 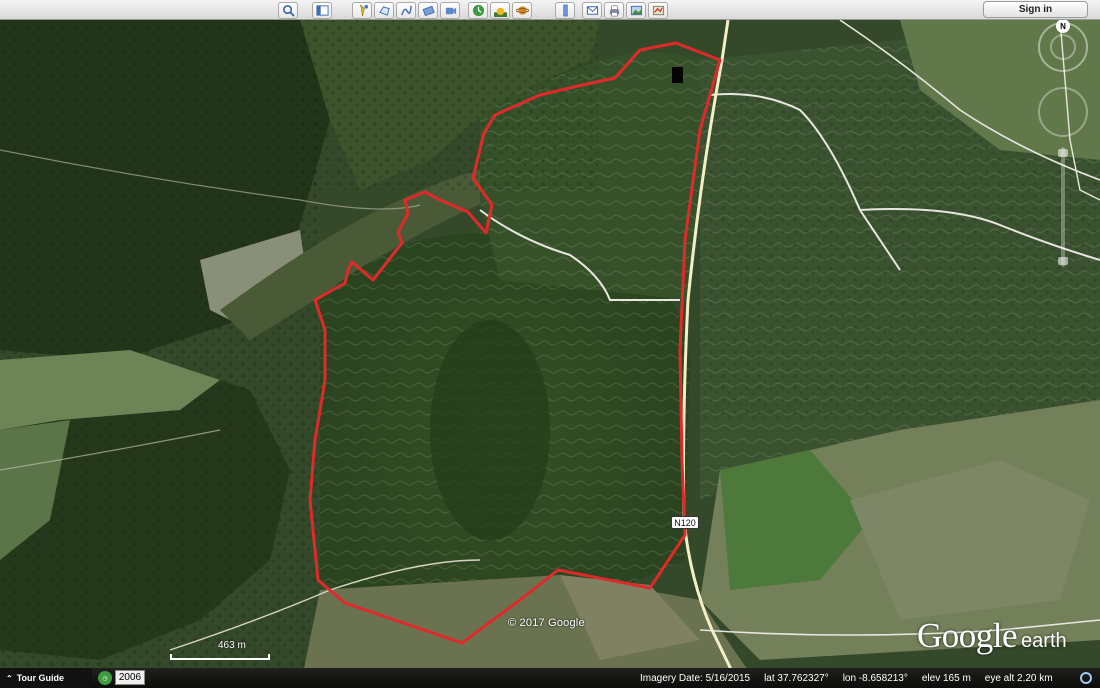 I want to click on view-in-maps-button, so click(x=658, y=10).